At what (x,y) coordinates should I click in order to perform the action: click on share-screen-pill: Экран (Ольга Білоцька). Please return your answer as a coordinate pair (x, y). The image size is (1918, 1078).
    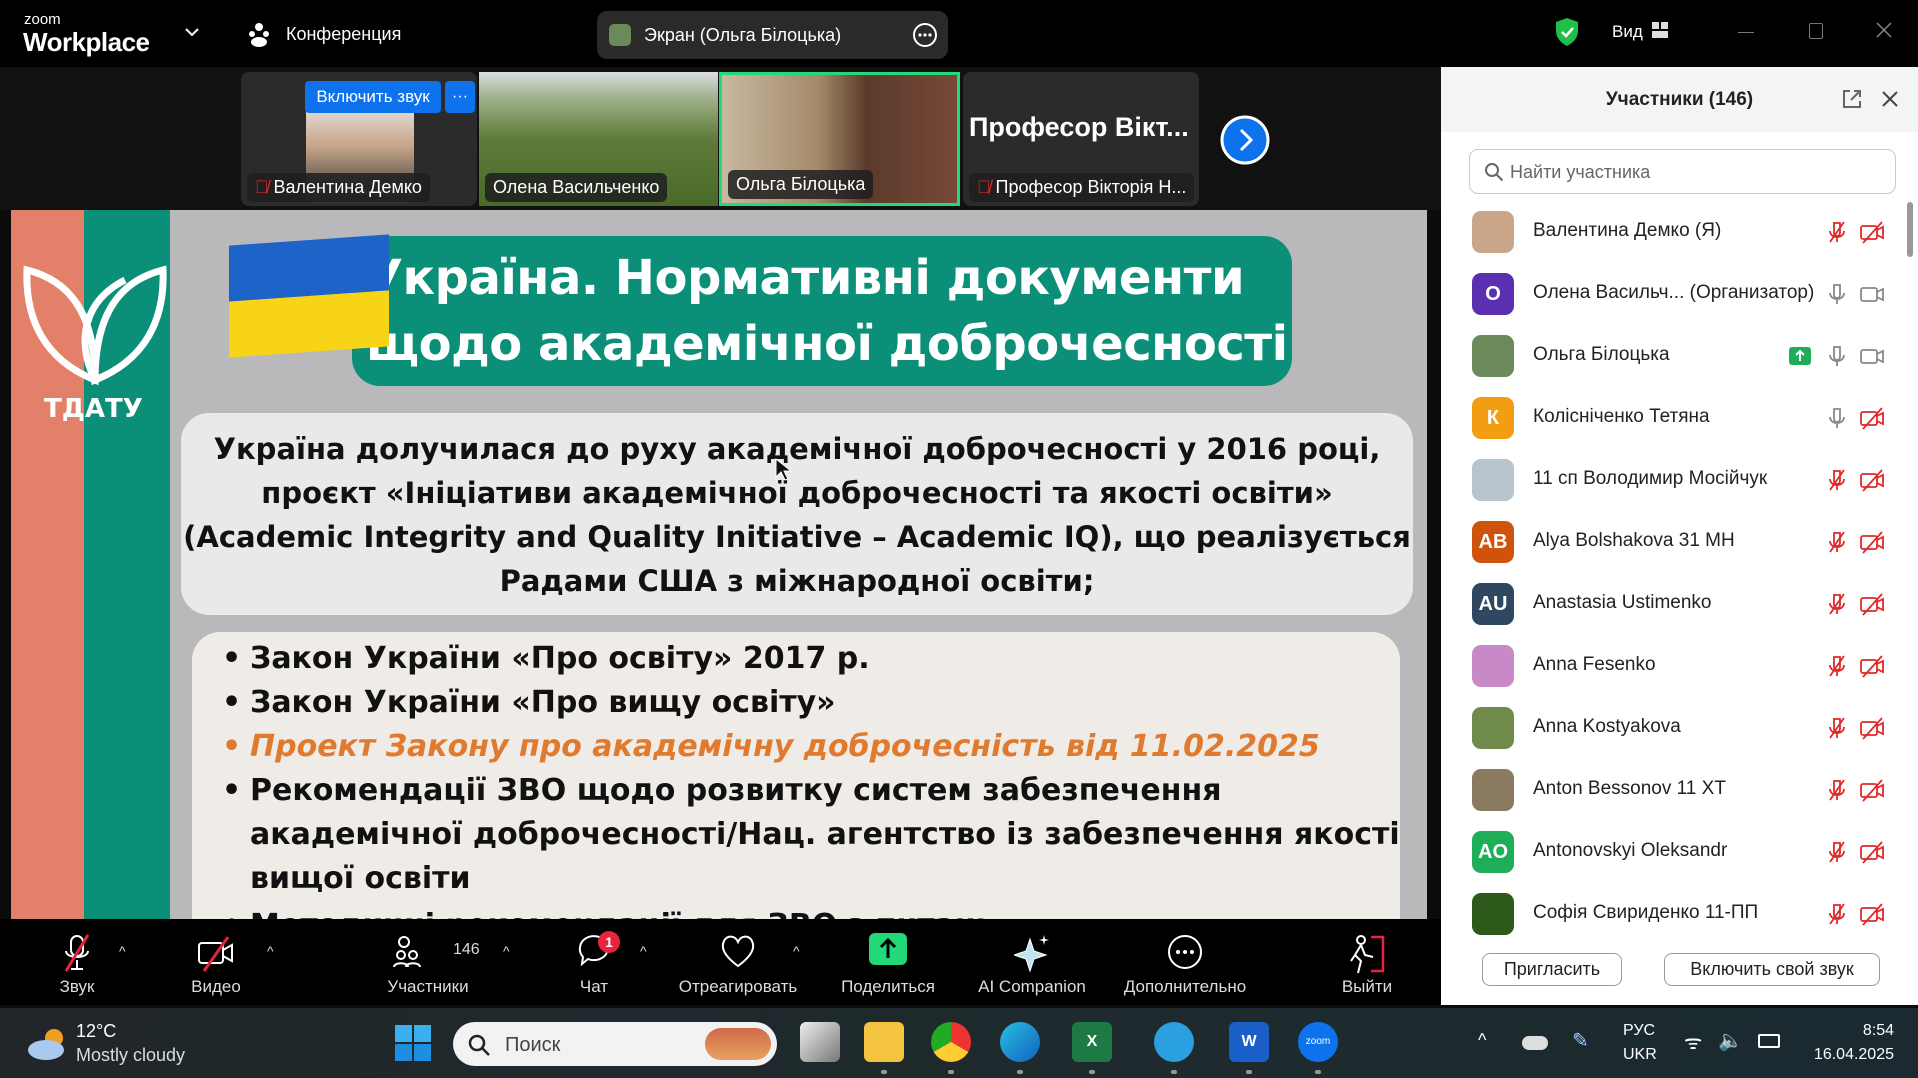
    Looking at the image, I should click on (772, 35).